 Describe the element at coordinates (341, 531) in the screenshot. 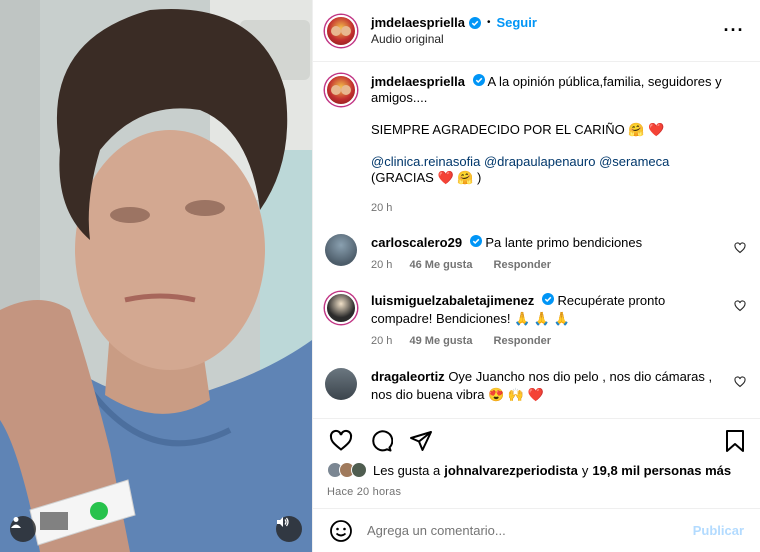

I see `emoji-icon` at that location.